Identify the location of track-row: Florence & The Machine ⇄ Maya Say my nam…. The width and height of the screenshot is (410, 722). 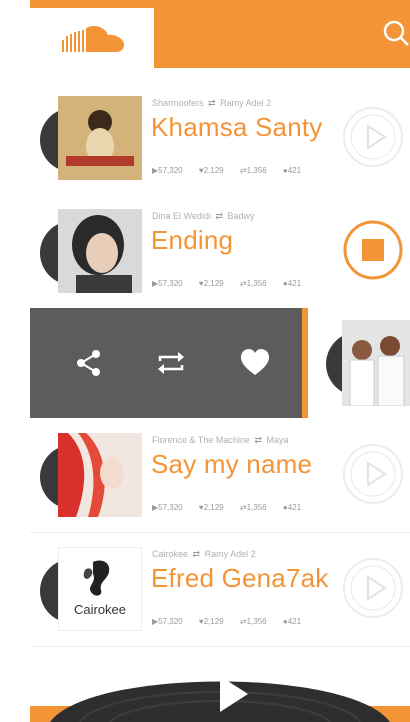
(220, 476).